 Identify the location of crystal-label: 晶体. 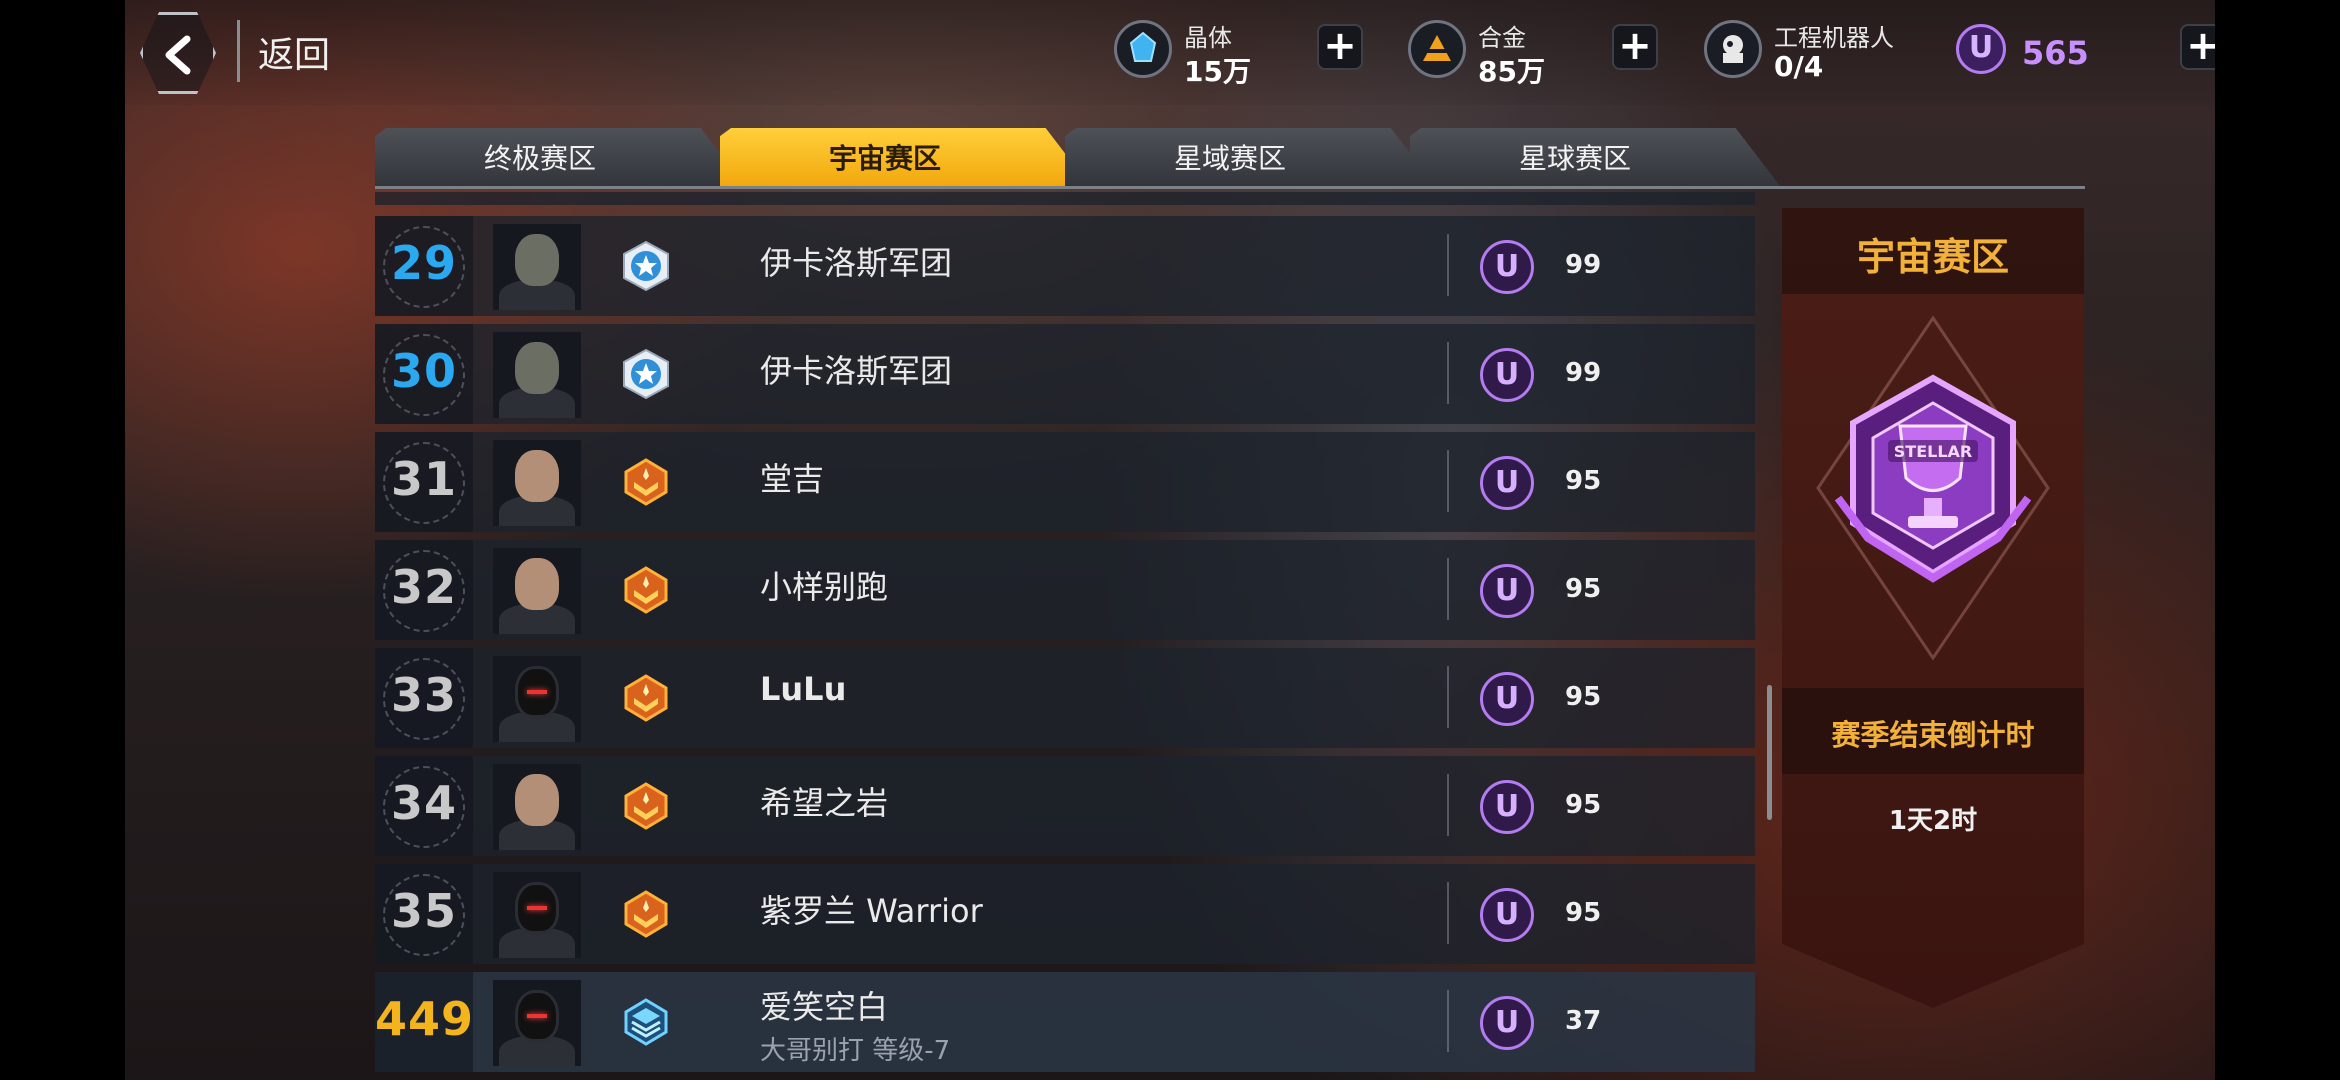
(1208, 38).